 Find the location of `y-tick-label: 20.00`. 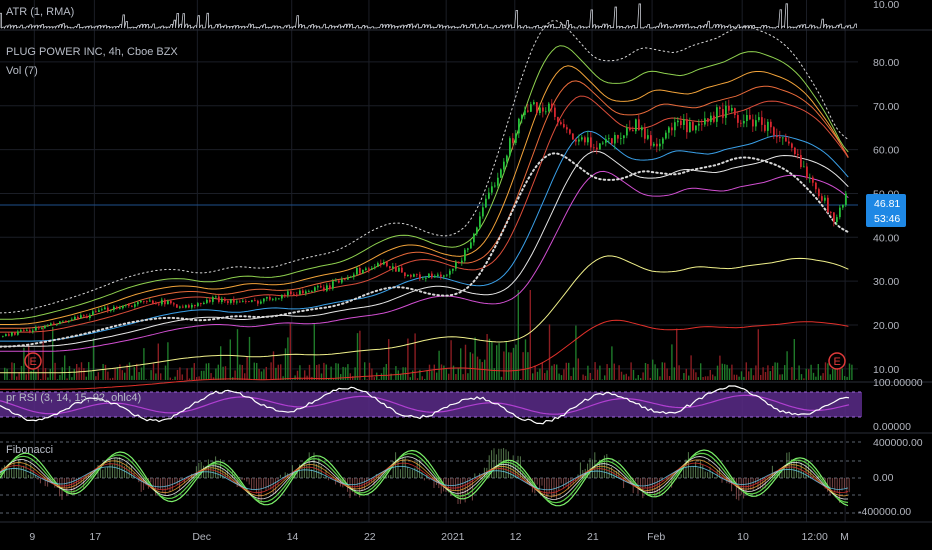

y-tick-label: 20.00 is located at coordinates (886, 326).